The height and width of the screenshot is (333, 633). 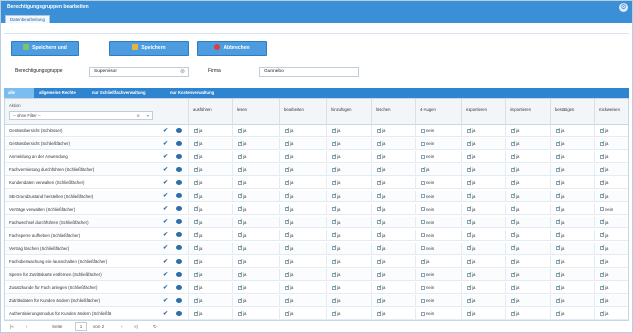 What do you see at coordinates (611, 112) in the screenshot?
I see `column-header: rückweisen` at bounding box center [611, 112].